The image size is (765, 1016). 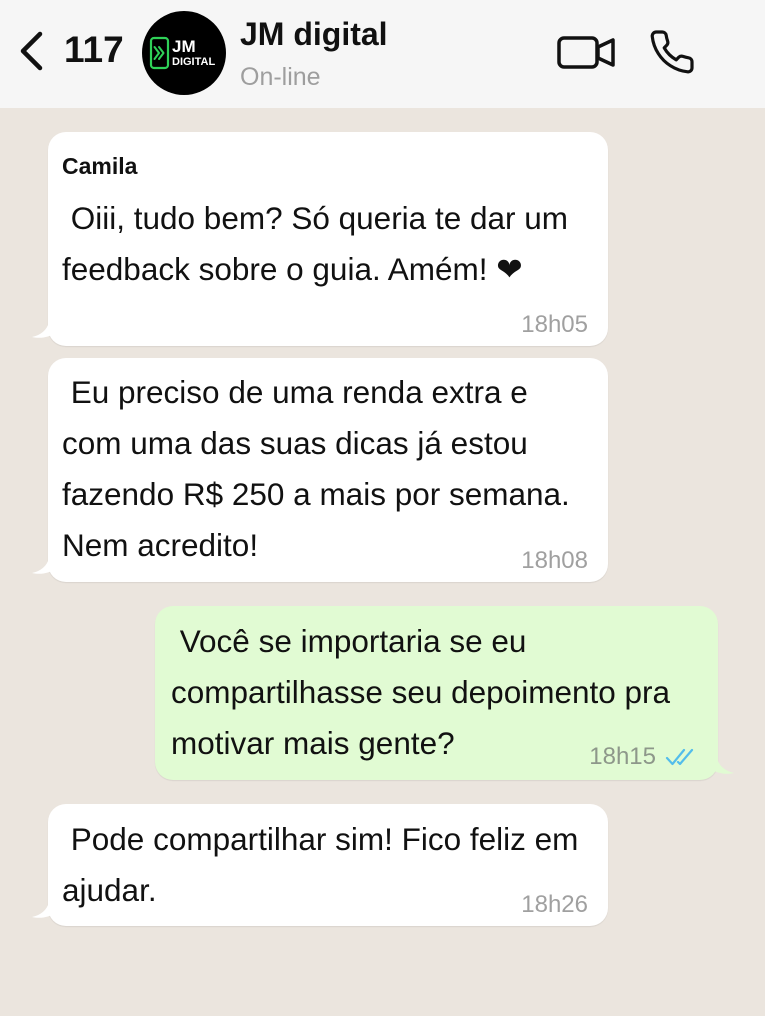 What do you see at coordinates (280, 77) in the screenshot?
I see `contact-status: On-line` at bounding box center [280, 77].